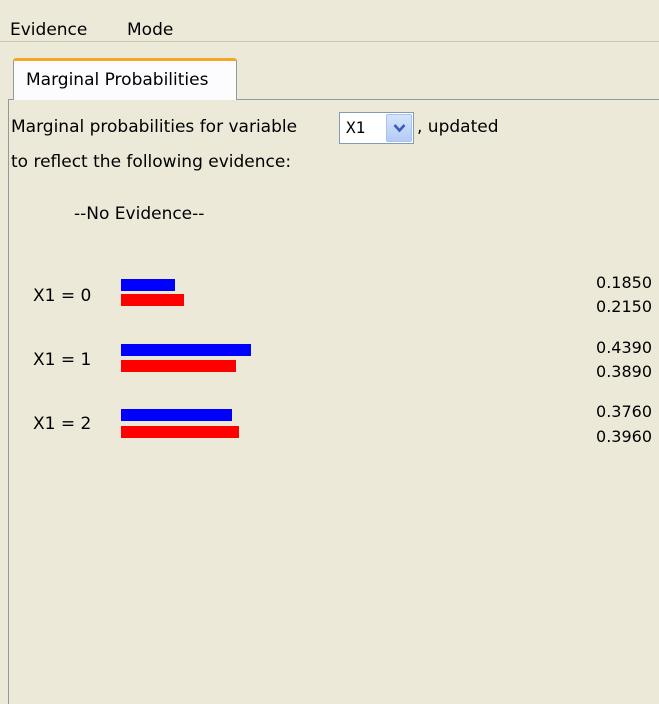  What do you see at coordinates (117, 80) in the screenshot?
I see `tab-label: Marginal Probabilities` at bounding box center [117, 80].